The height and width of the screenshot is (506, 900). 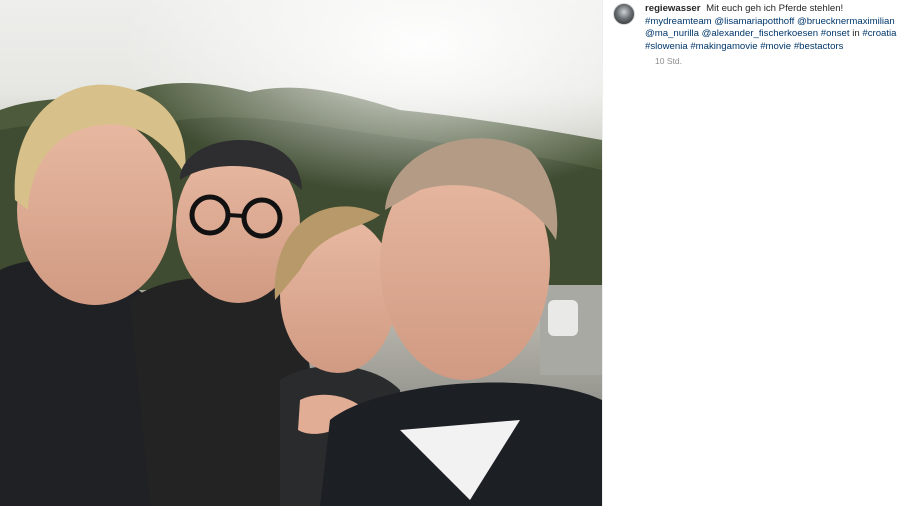 What do you see at coordinates (835, 33) in the screenshot?
I see `caption-tag-link: #onset` at bounding box center [835, 33].